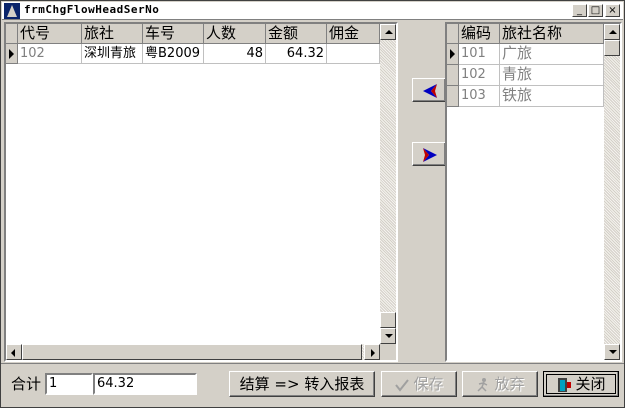  Describe the element at coordinates (402, 385) in the screenshot. I see `checkmark-icon` at that location.